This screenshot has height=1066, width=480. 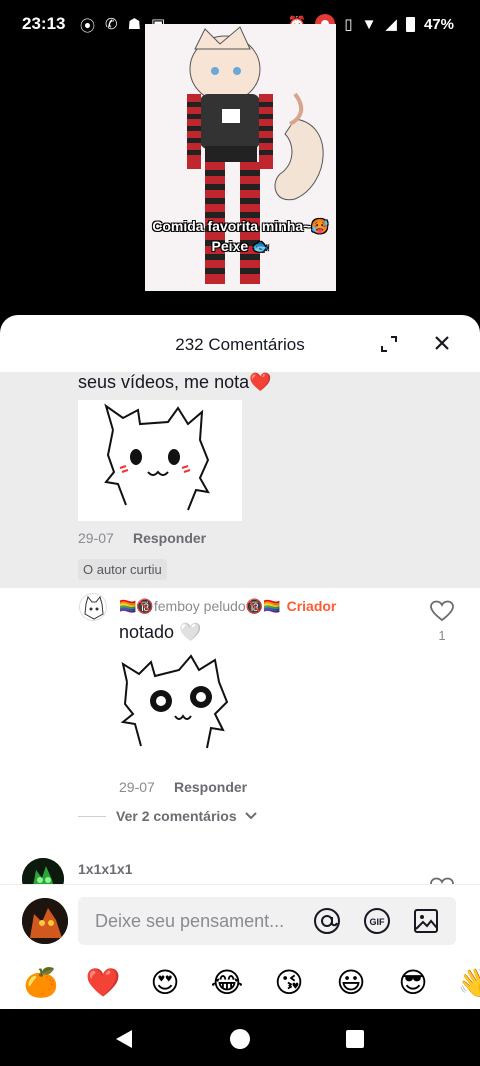 I want to click on mention-icon, so click(x=327, y=921).